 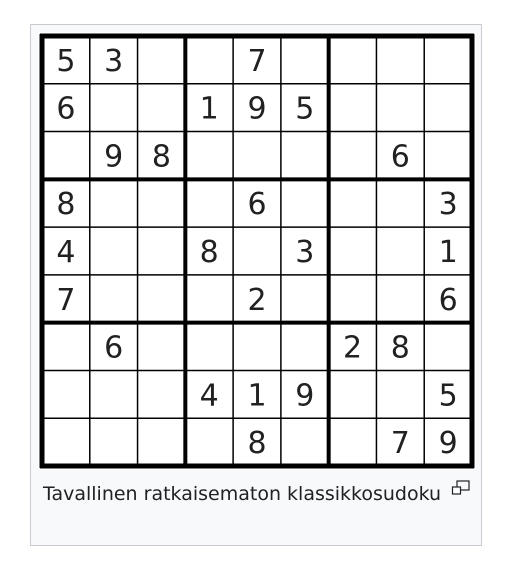 What do you see at coordinates (461, 488) in the screenshot?
I see `magnify-clip-icon` at bounding box center [461, 488].